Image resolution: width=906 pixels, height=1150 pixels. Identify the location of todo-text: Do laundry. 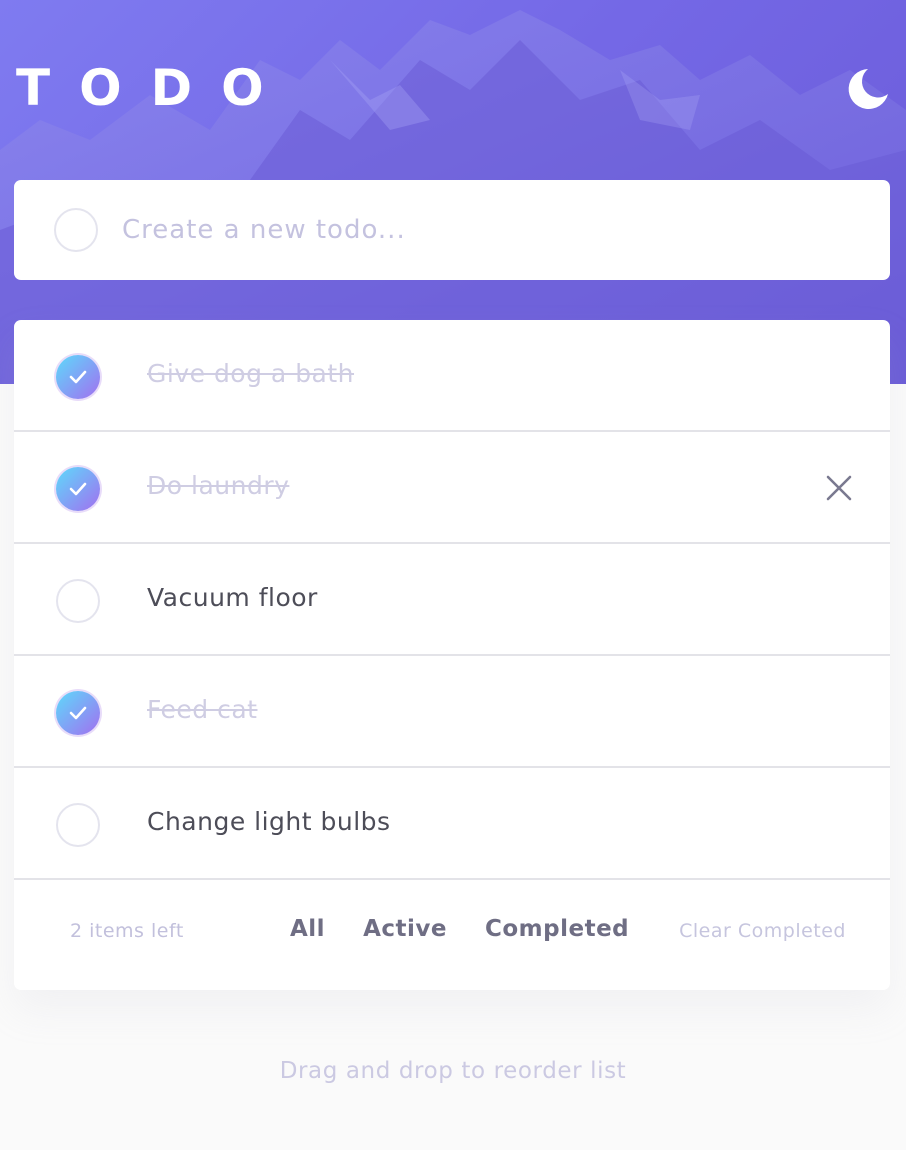
(218, 485).